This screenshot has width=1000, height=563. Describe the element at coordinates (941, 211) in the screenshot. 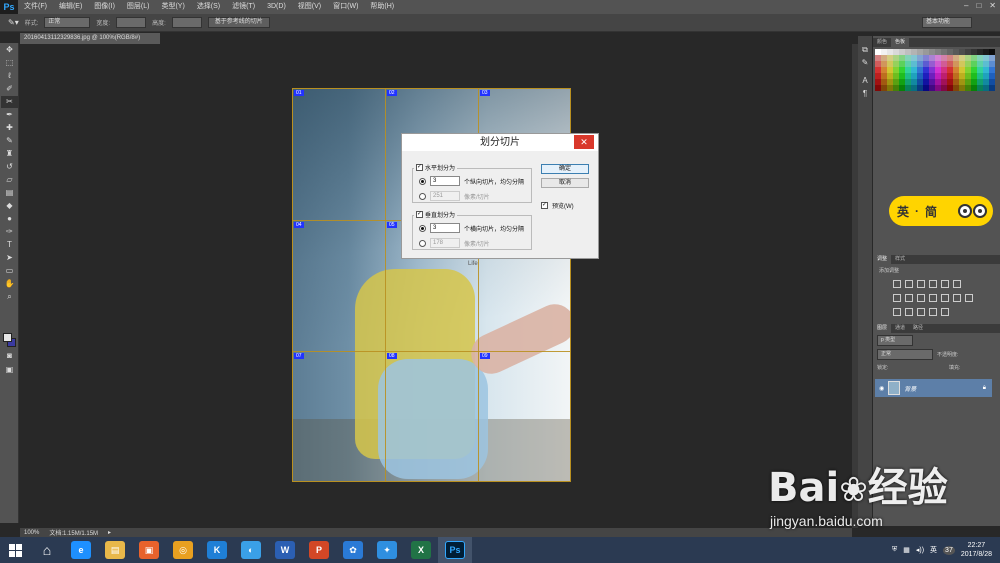

I see `ime-status-bar: 英 · 简` at that location.